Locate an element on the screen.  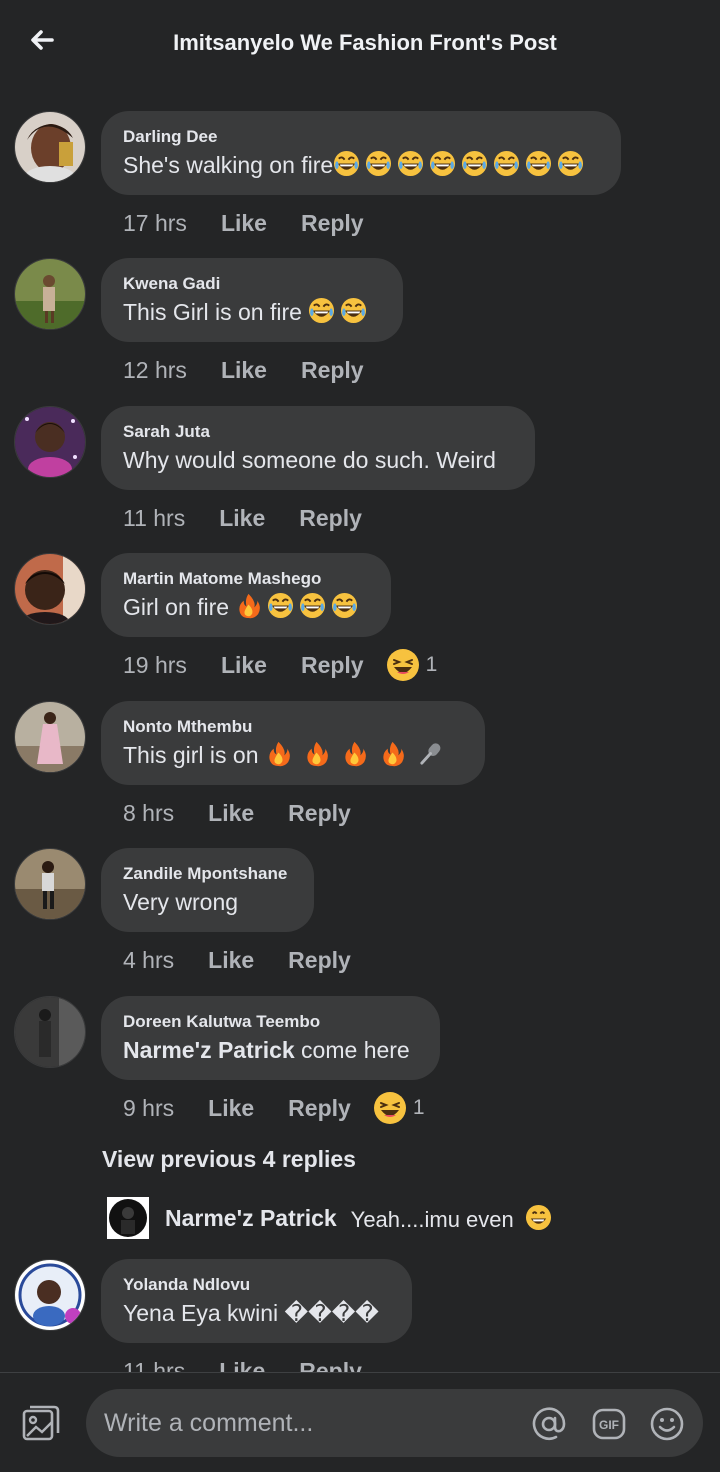
comment-author: Zandile Mpontshane is located at coordinates (207, 874).